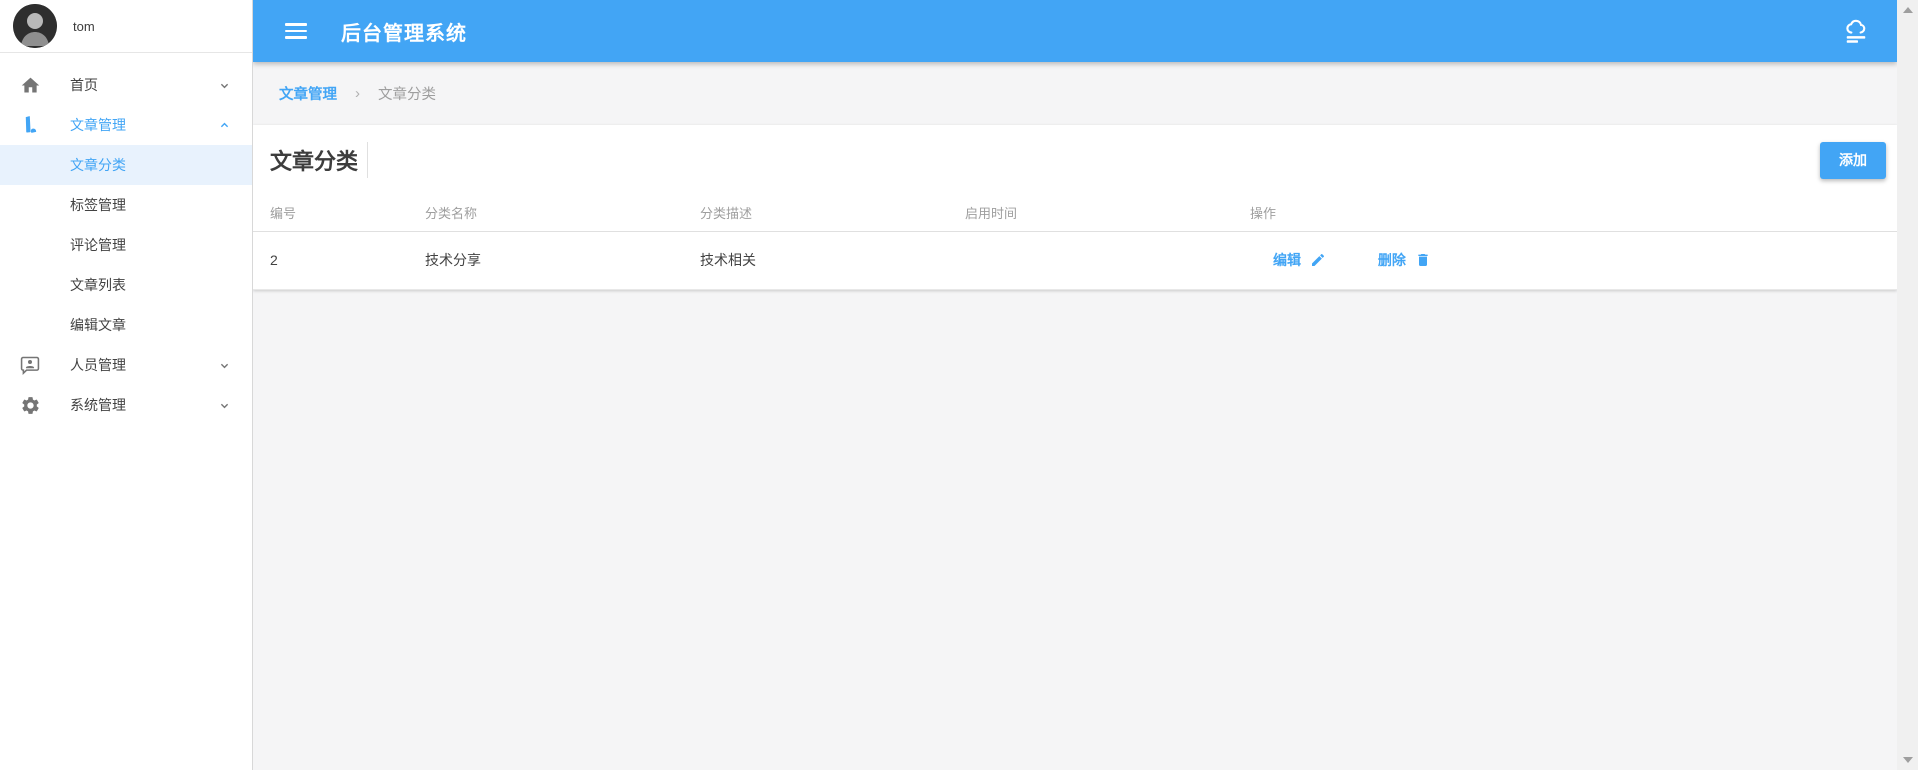 Image resolution: width=1918 pixels, height=770 pixels. Describe the element at coordinates (98, 285) in the screenshot. I see `sidebar-subitem-label: 文章列表` at that location.